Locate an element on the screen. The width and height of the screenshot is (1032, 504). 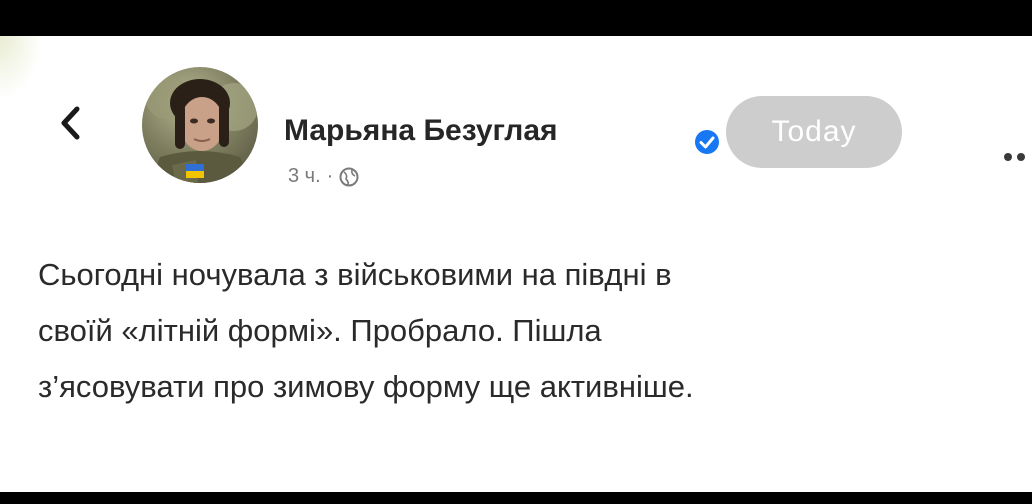
post-text-line: своїй «літній формі». Пробрало. Пішла is located at coordinates (320, 330).